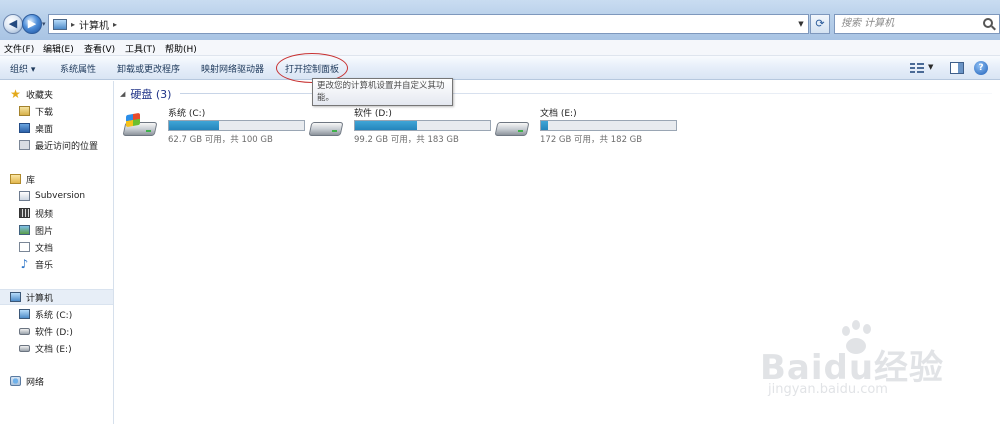 Image resolution: width=1000 pixels, height=424 pixels. I want to click on menu-bar: 文件(F) 编辑(E) 查看(V) 工具(T) 帮助(H), so click(500, 48).